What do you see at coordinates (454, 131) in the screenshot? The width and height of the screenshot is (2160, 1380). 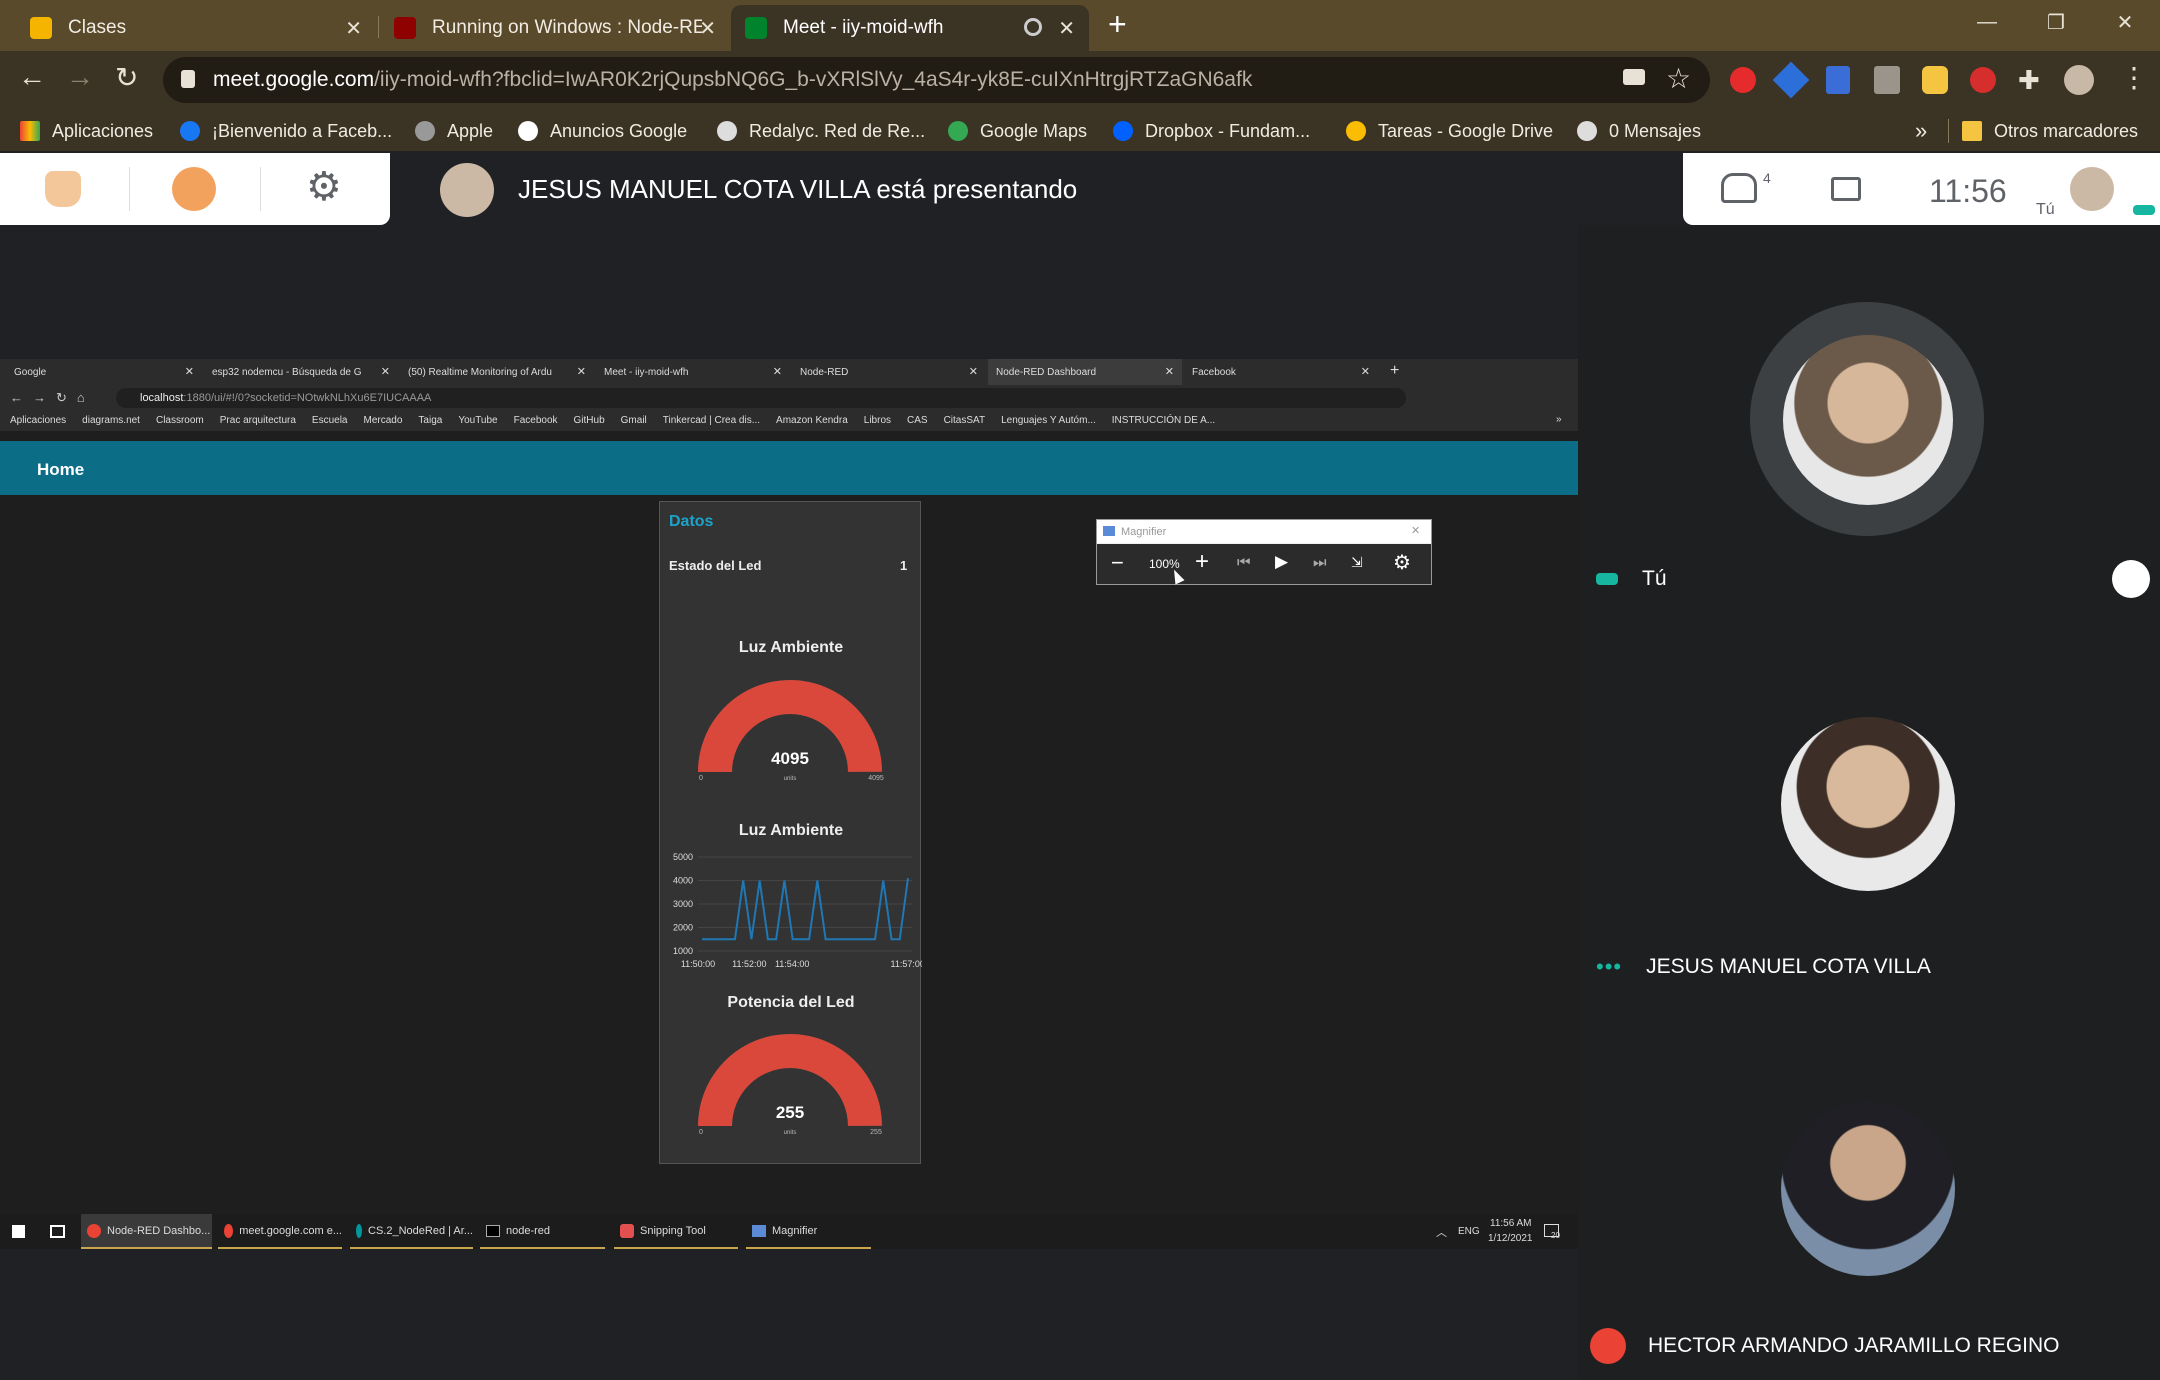 I see `bookmark: Apple` at bounding box center [454, 131].